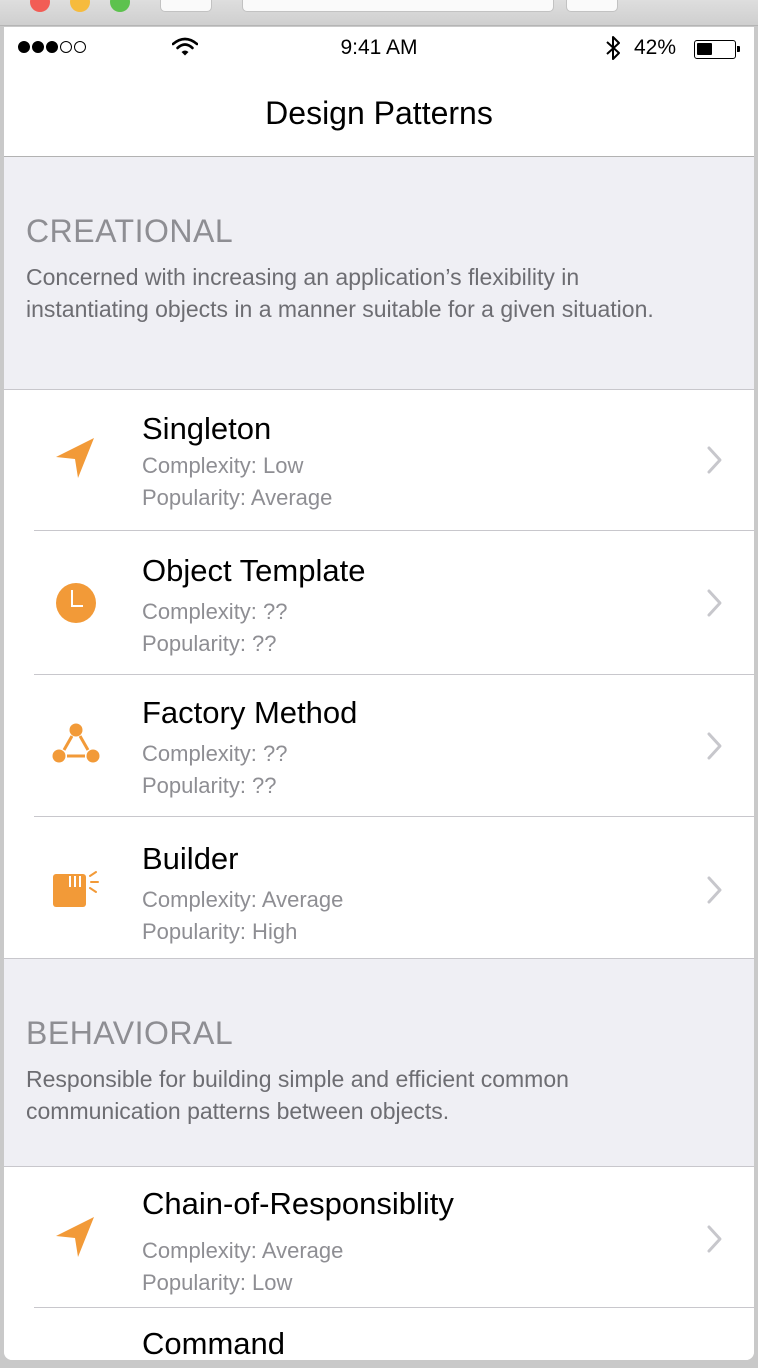 The height and width of the screenshot is (1368, 758). What do you see at coordinates (223, 465) in the screenshot?
I see `pattern-complexity: Complexity: Low` at bounding box center [223, 465].